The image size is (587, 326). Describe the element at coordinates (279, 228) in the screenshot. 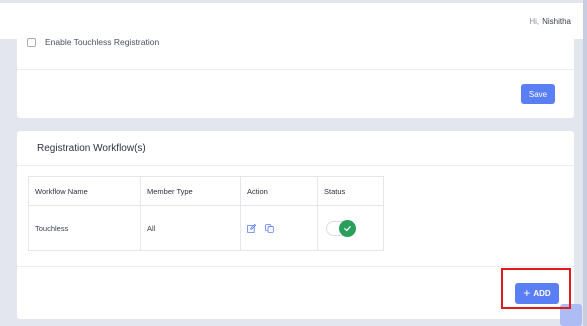

I see `action-cell` at that location.